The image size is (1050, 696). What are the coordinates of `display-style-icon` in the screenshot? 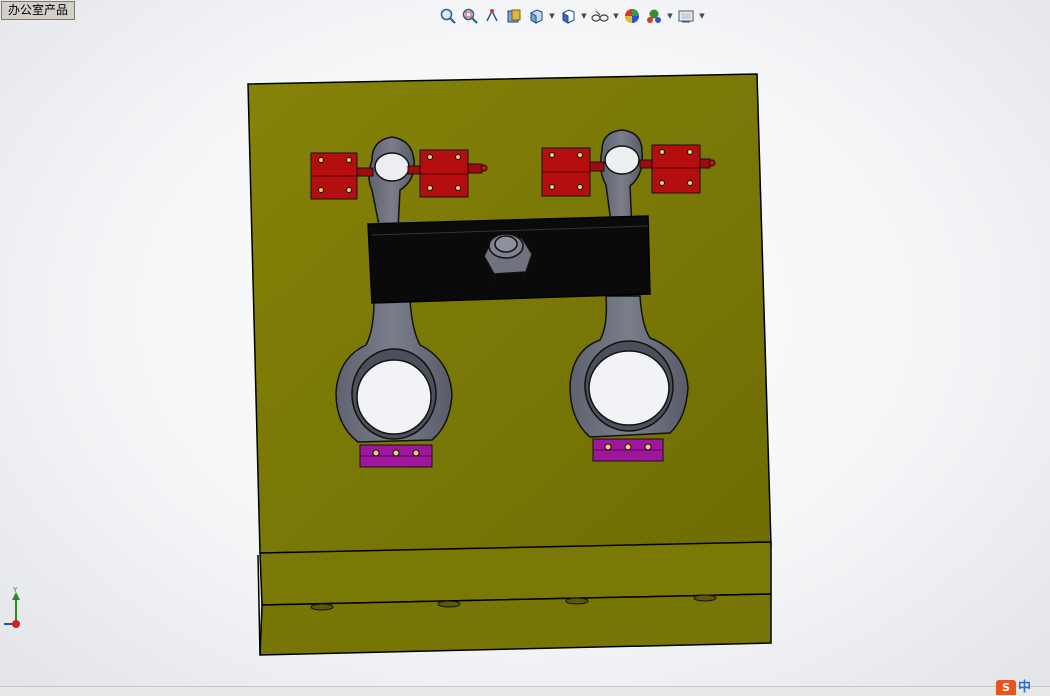 It's located at (568, 16).